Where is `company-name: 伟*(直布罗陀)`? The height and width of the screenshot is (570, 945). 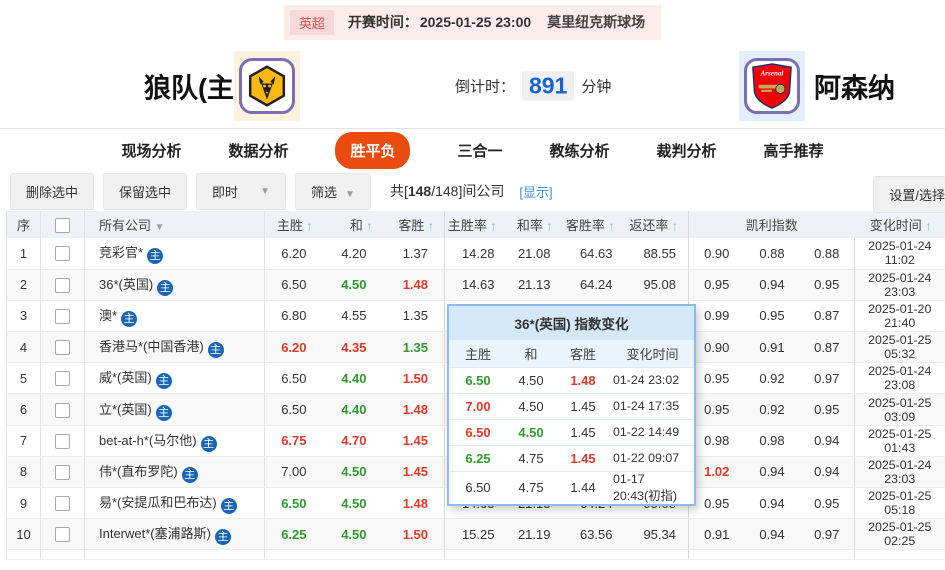
company-name: 伟*(直布罗陀) is located at coordinates (138, 471).